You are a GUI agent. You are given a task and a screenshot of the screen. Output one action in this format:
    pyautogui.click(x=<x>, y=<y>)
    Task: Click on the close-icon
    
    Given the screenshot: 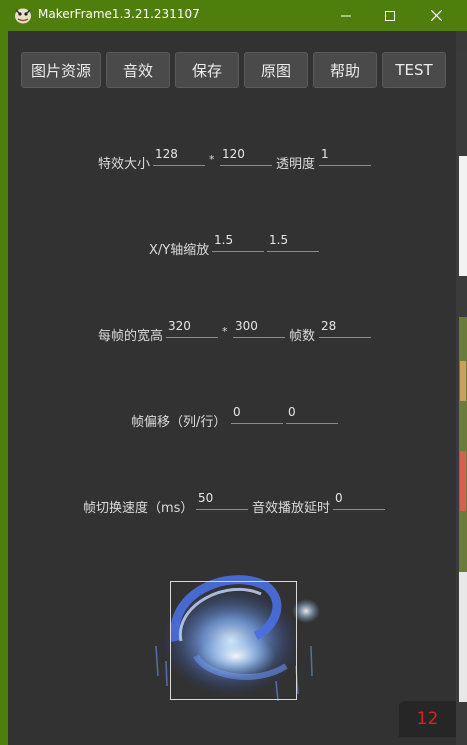 What is the action you would take?
    pyautogui.click(x=436, y=15)
    